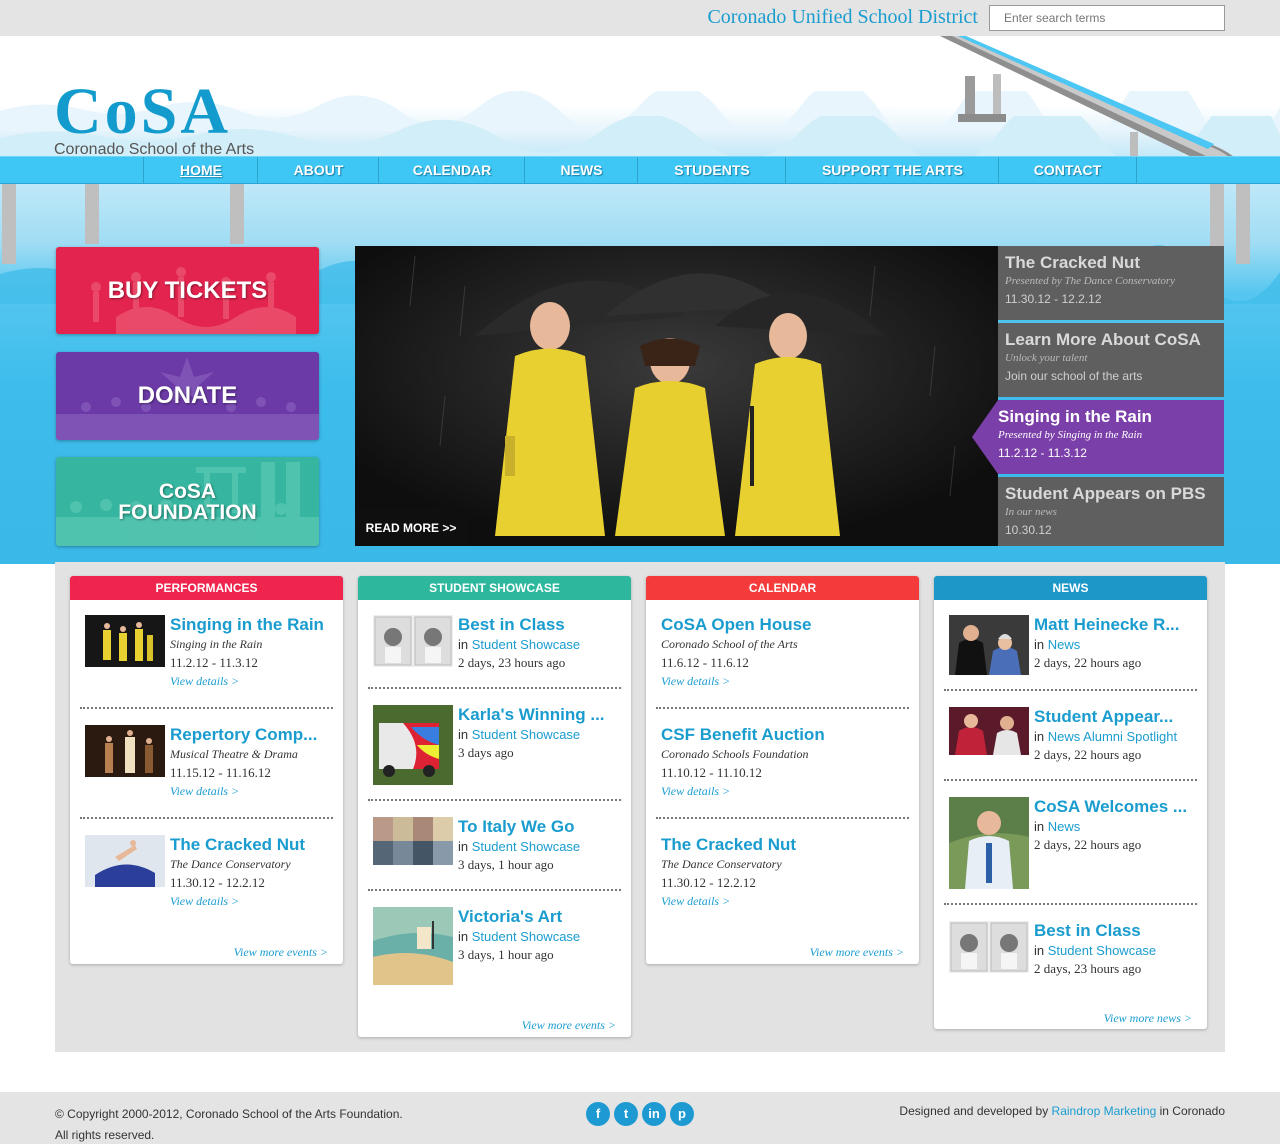 The image size is (1280, 1144). Describe the element at coordinates (676, 396) in the screenshot. I see `hero-slideshow: READ MORE >>` at that location.